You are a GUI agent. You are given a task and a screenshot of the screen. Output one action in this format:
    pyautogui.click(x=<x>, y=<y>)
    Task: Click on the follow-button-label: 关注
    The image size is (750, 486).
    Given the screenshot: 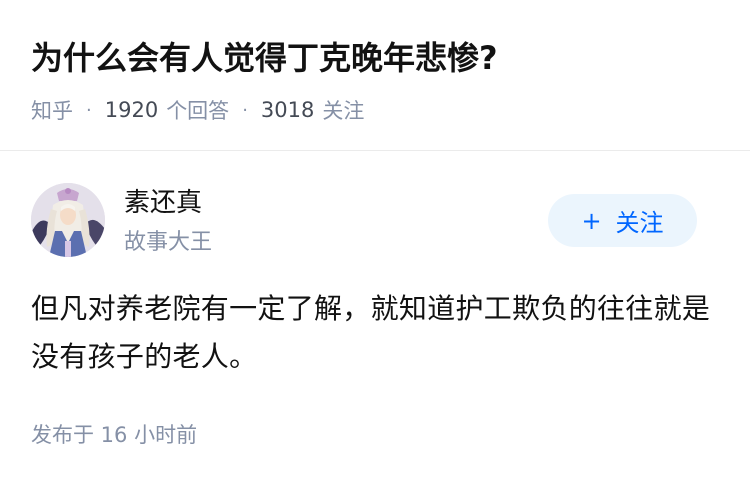 What is the action you would take?
    pyautogui.click(x=639, y=223)
    